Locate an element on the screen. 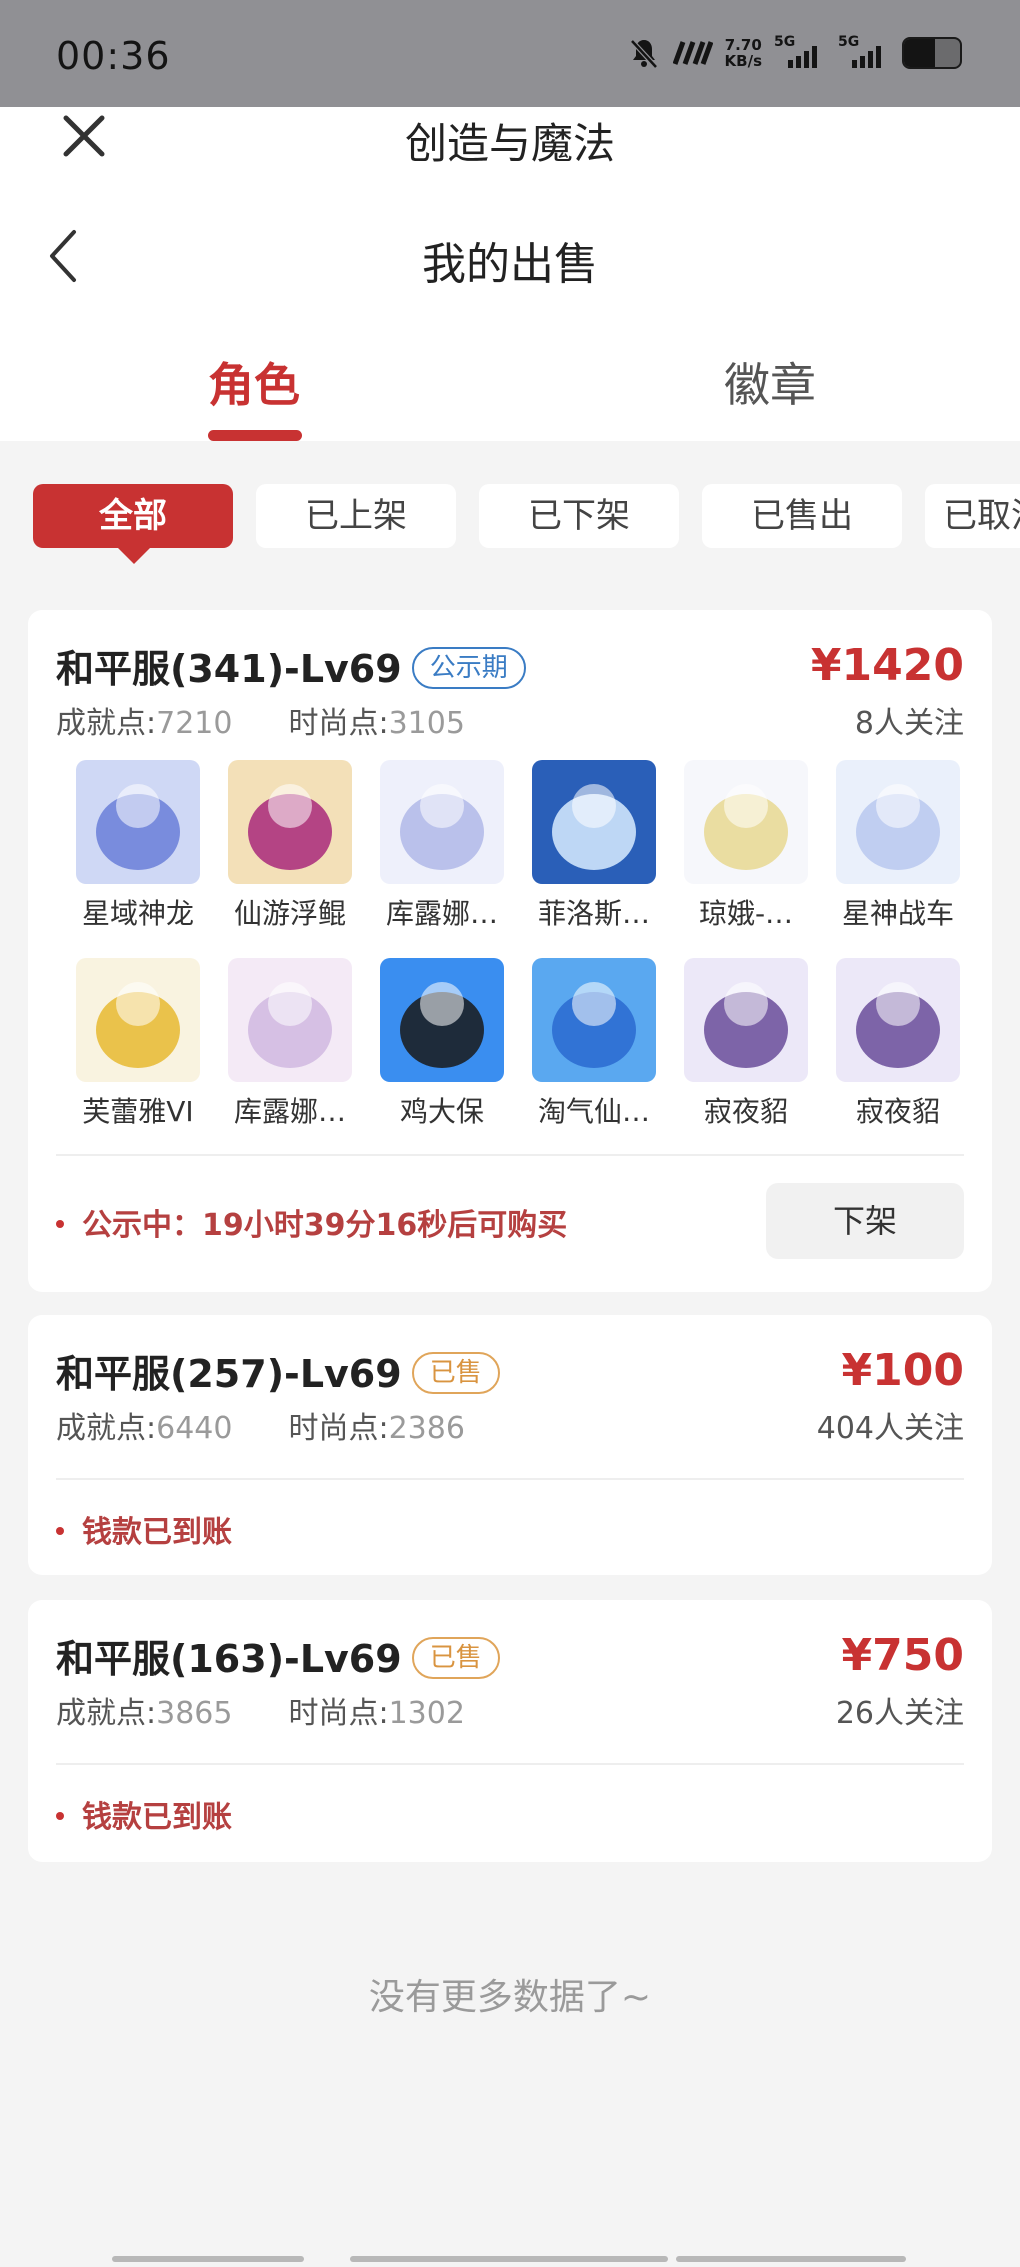 The height and width of the screenshot is (2267, 1020). item-name: 仙游浮鲲 is located at coordinates (289, 913).